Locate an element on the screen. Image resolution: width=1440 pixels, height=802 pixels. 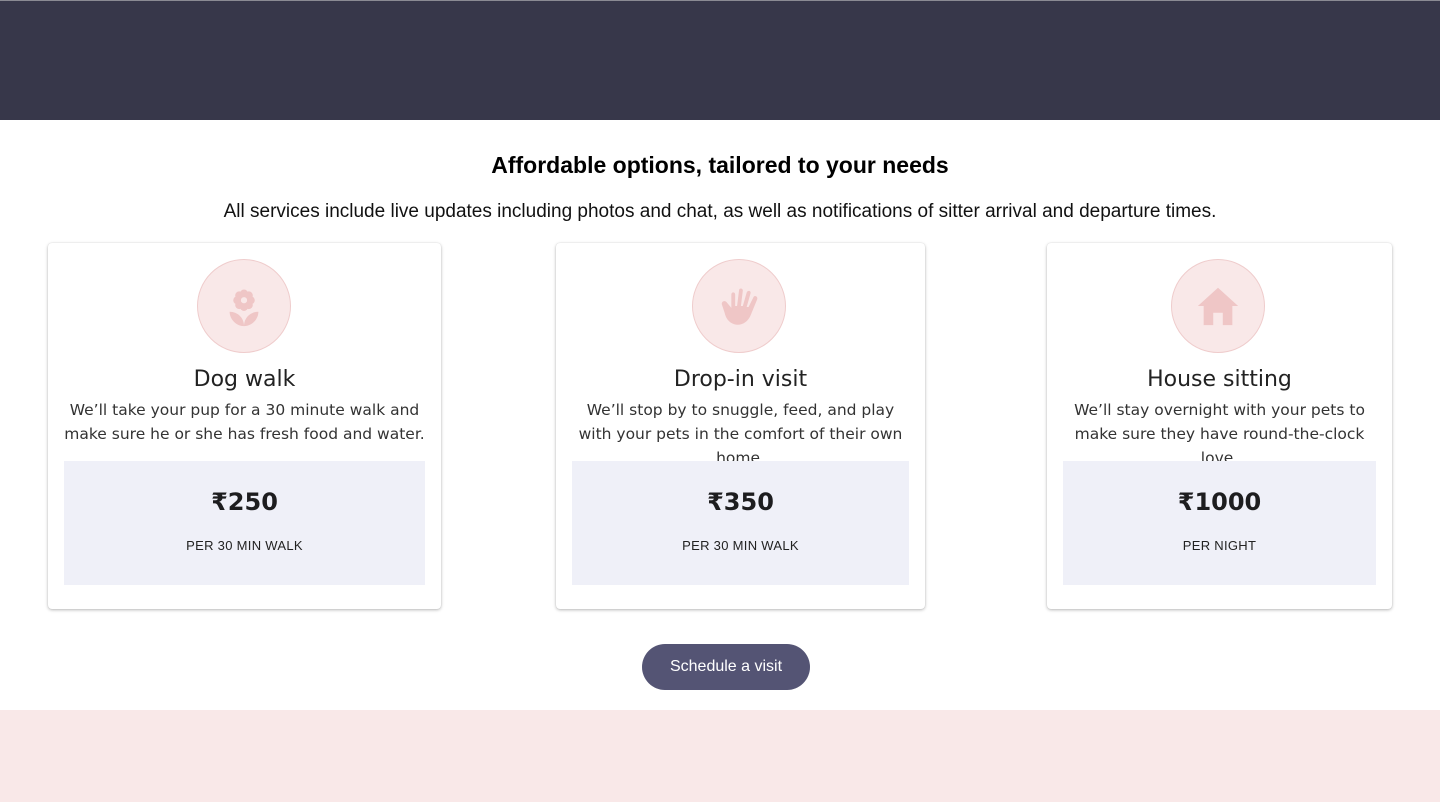
price-box: ₹1000 PER NIGHT is located at coordinates (1219, 523).